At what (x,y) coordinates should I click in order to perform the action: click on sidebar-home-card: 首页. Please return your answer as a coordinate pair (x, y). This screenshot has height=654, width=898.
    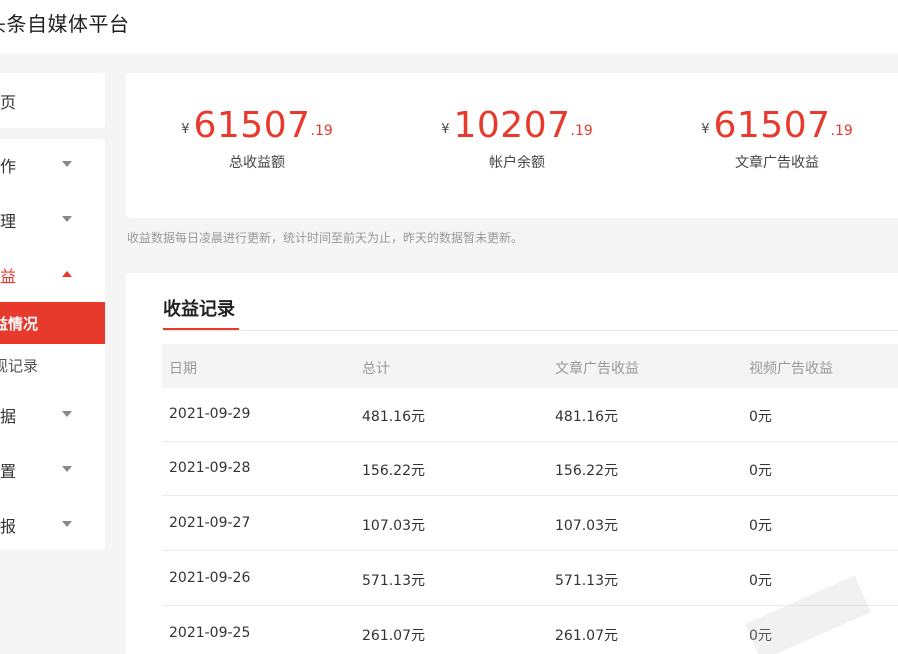
    Looking at the image, I should click on (52, 100).